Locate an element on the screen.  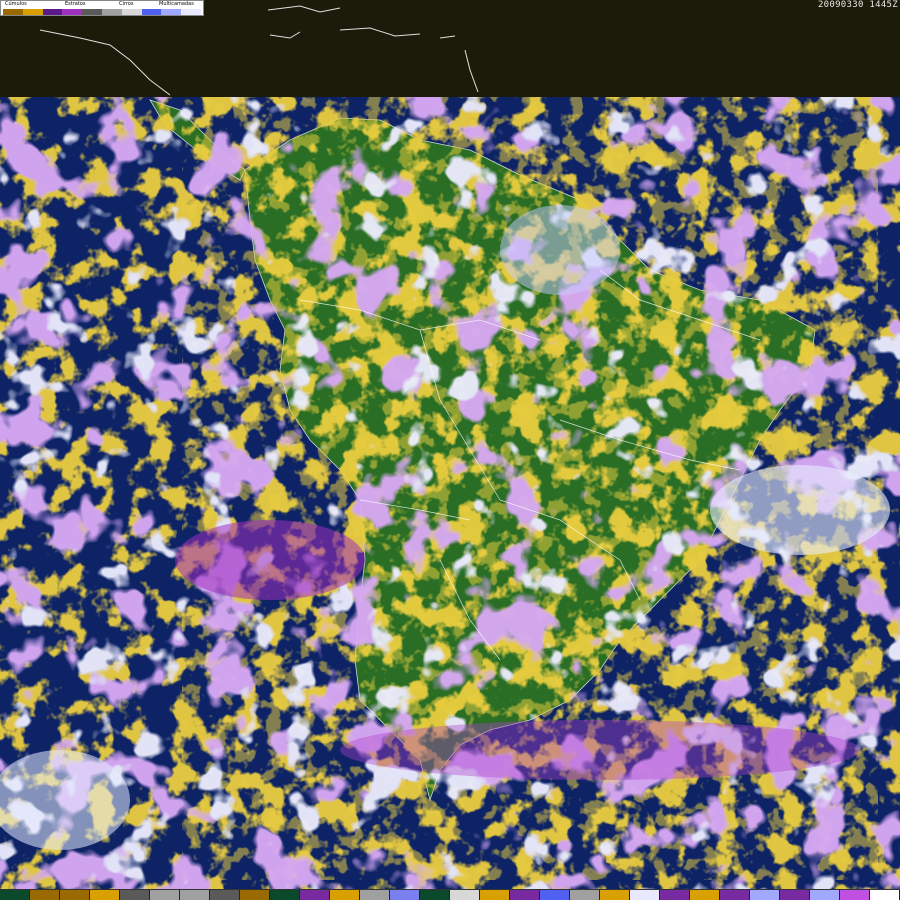
southern-stratus-band is located at coordinates (600, 750).